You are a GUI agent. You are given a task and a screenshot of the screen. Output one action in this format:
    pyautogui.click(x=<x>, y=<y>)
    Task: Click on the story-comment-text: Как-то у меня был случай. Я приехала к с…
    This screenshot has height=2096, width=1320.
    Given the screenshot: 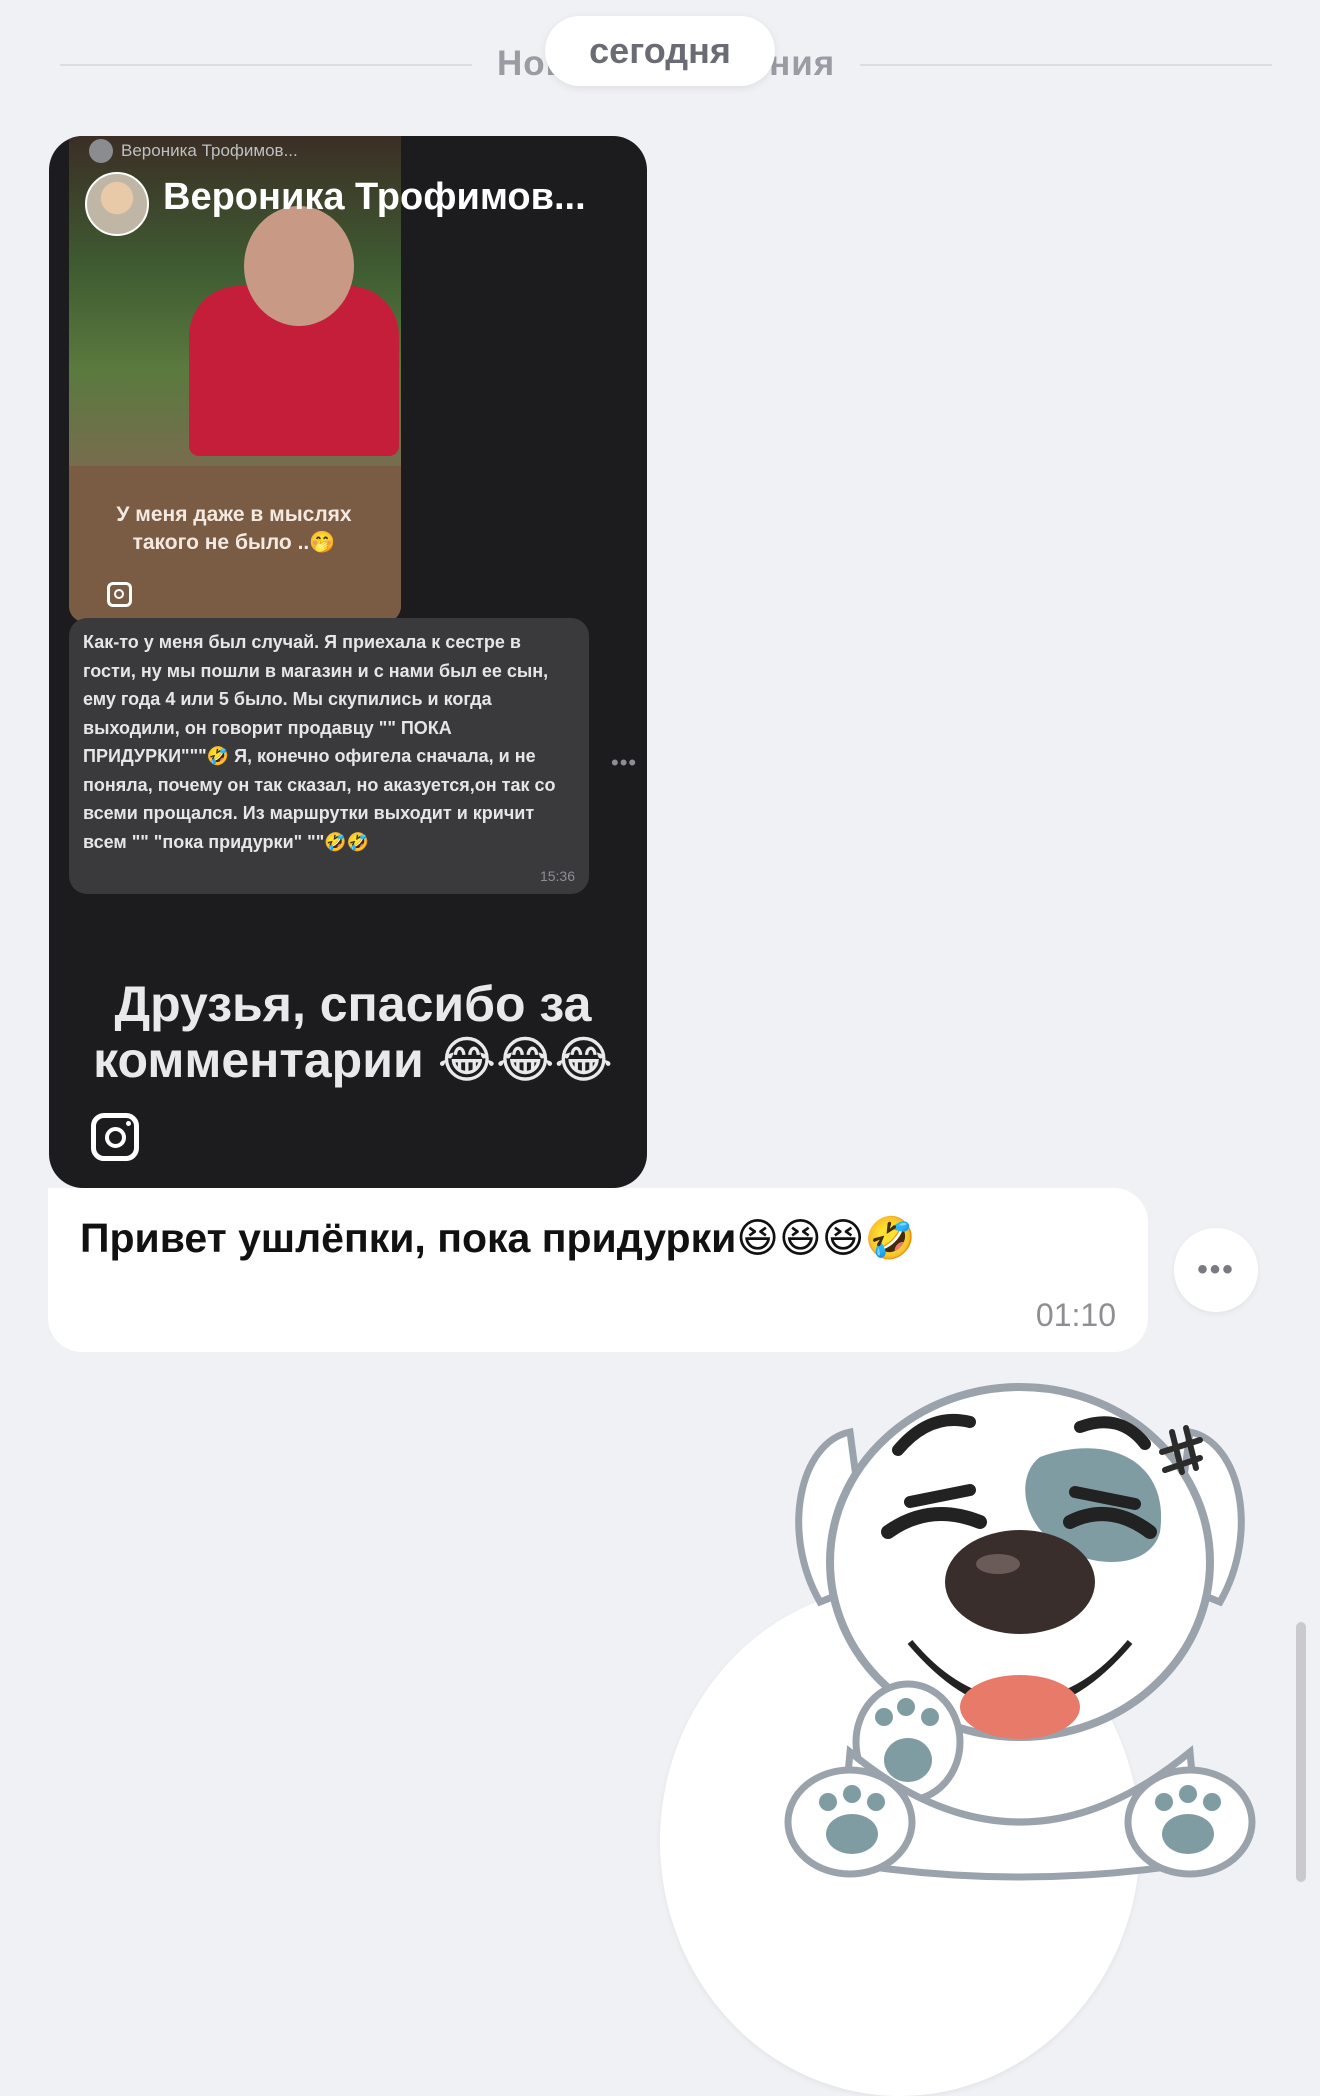 What is the action you would take?
    pyautogui.click(x=319, y=742)
    